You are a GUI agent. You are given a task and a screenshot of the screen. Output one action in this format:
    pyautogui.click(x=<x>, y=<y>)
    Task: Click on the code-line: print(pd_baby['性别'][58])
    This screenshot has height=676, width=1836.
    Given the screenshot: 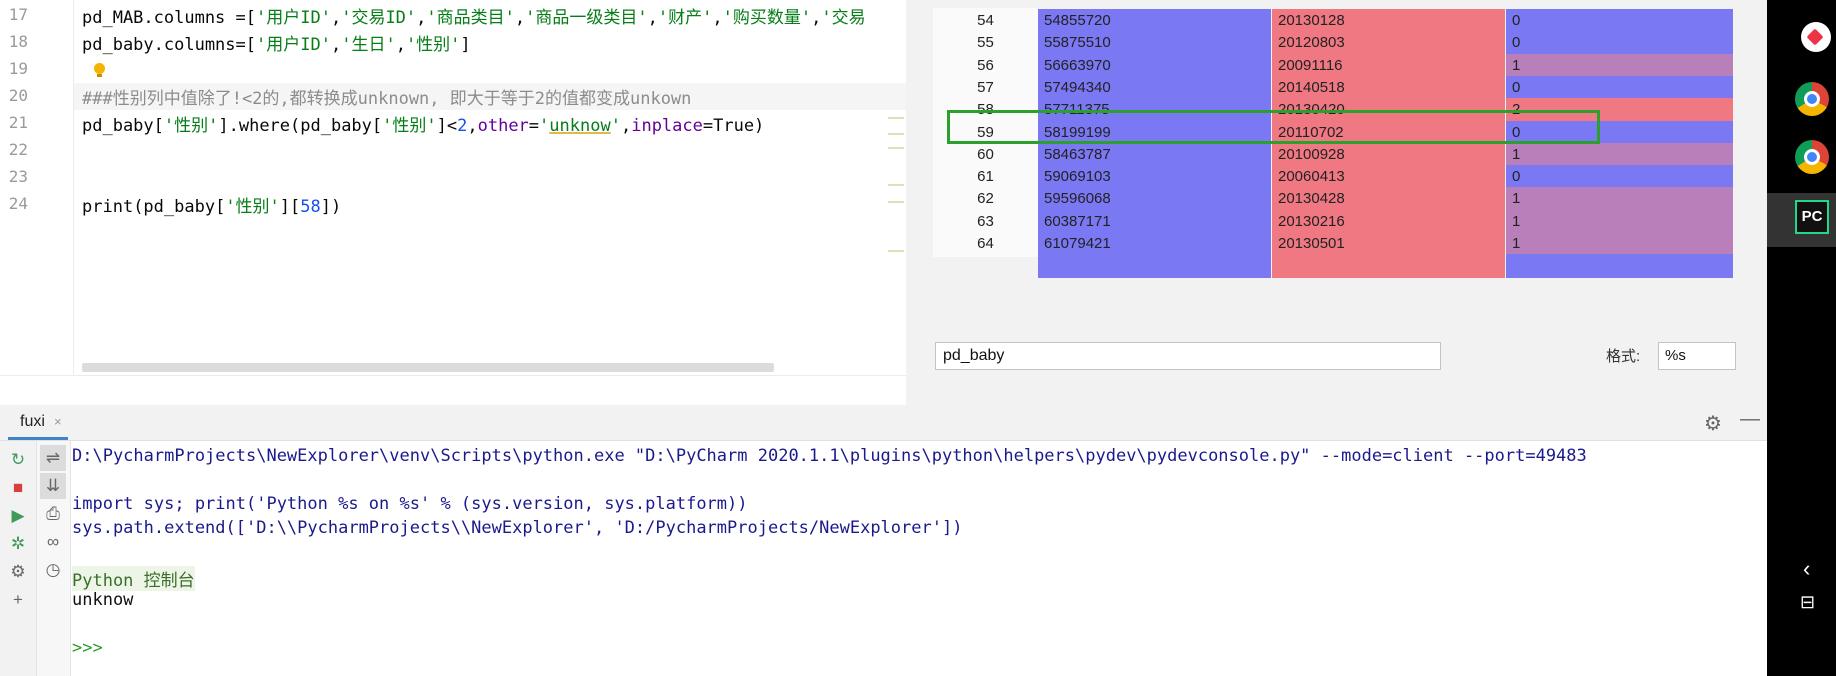 What is the action you would take?
    pyautogui.click(x=211, y=204)
    